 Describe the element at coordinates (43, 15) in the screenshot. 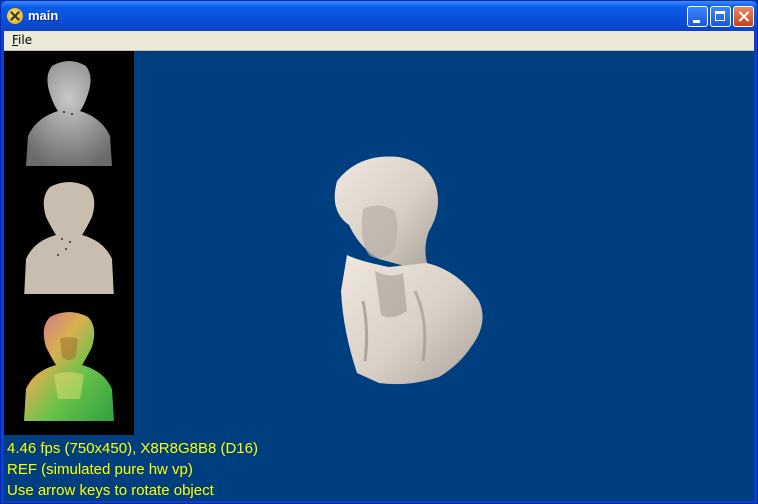

I see `window-title: main` at that location.